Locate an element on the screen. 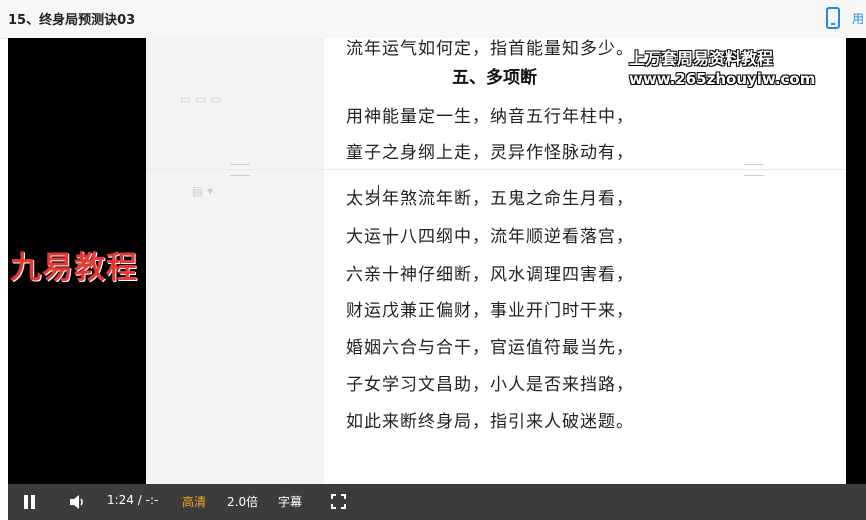  video-title: 15、终身局预测诀03 is located at coordinates (72, 20).